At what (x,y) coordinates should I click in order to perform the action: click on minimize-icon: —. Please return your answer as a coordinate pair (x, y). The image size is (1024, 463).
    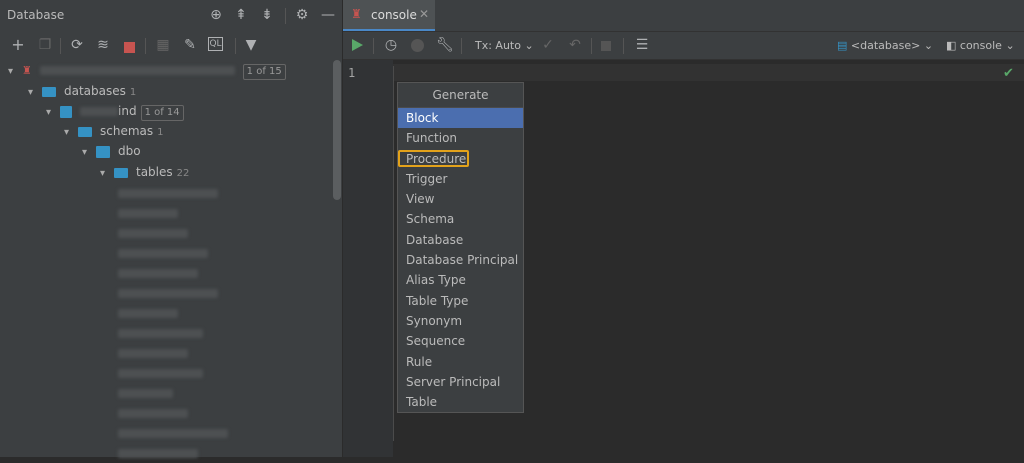
    Looking at the image, I should click on (328, 15).